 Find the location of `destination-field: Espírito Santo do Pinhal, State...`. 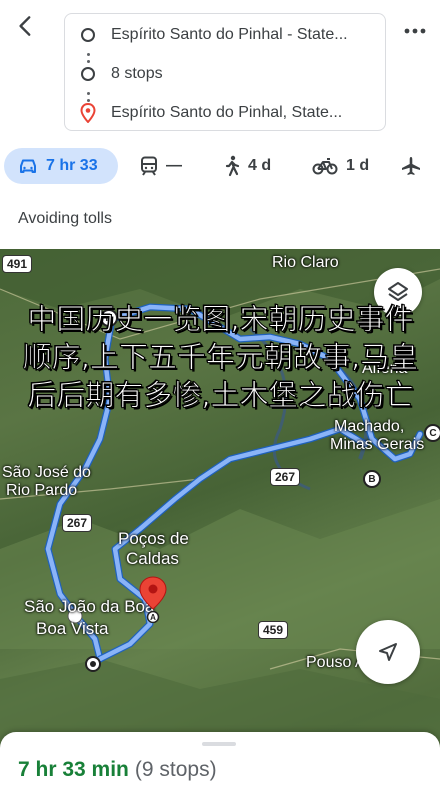

destination-field: Espírito Santo do Pinhal, State... is located at coordinates (242, 113).